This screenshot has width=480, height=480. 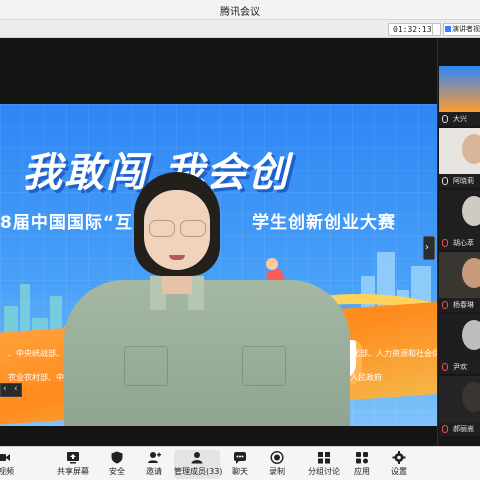 What do you see at coordinates (463, 181) in the screenshot?
I see `participant-name: 阿晓莉` at bounding box center [463, 181].